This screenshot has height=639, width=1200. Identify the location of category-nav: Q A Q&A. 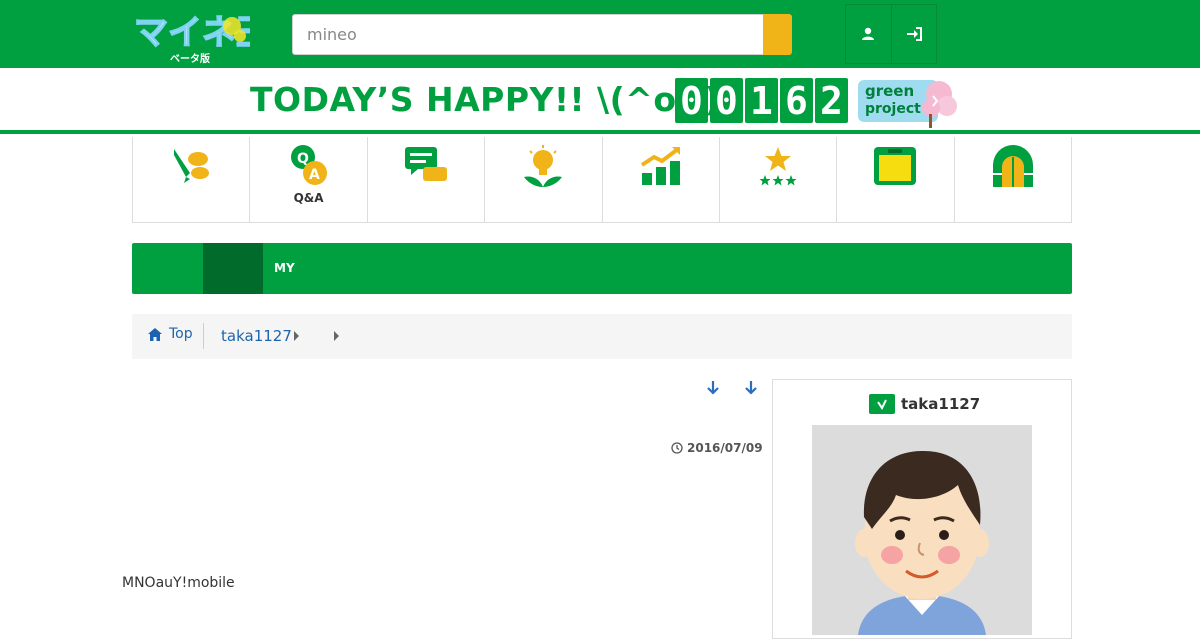
(602, 180).